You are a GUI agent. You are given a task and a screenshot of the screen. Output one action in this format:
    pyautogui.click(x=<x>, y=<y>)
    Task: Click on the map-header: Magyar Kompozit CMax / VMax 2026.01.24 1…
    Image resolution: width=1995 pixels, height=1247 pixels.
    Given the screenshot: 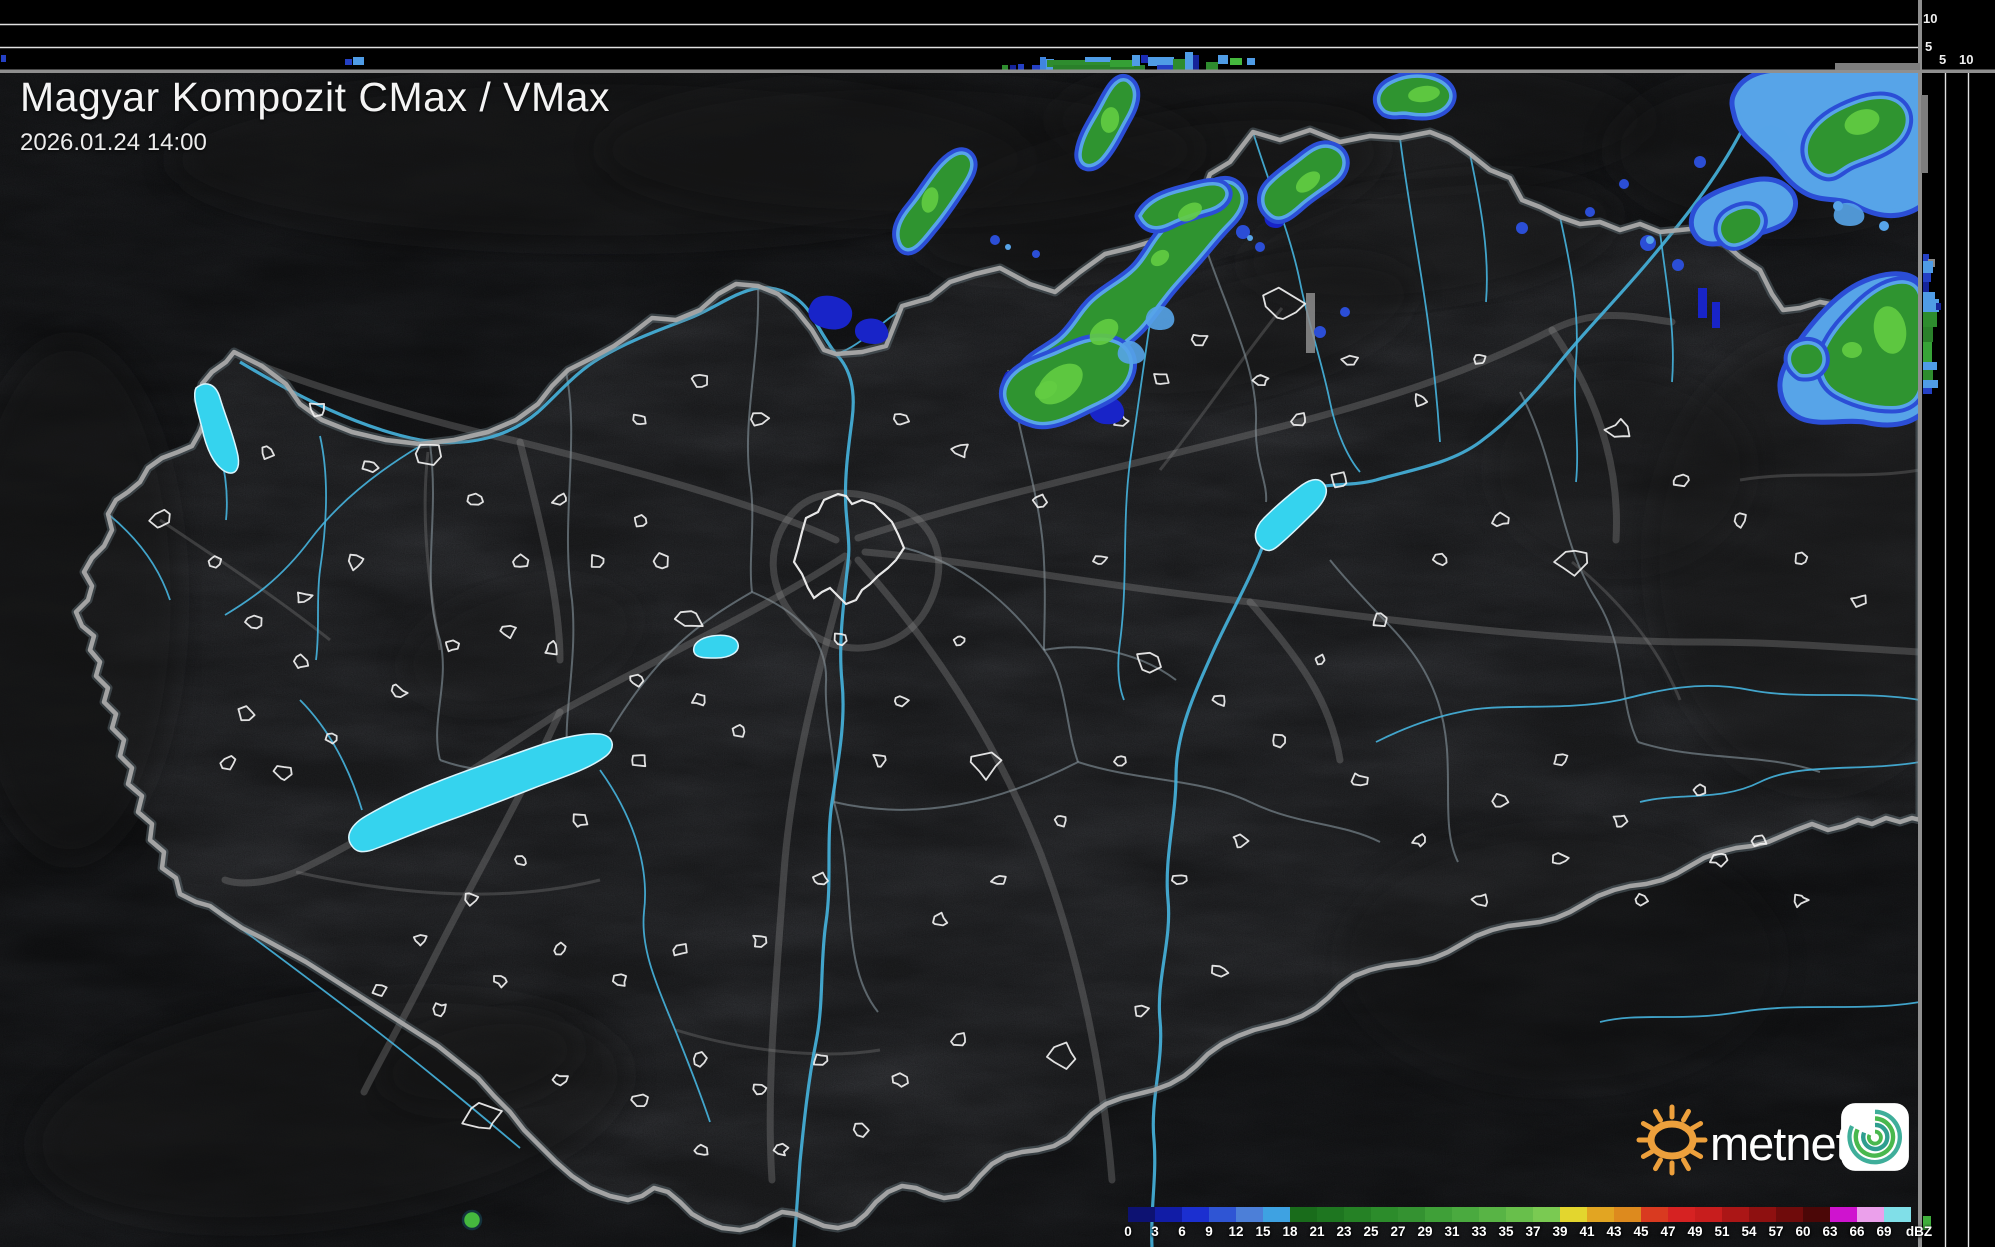 What is the action you would take?
    pyautogui.click(x=315, y=115)
    